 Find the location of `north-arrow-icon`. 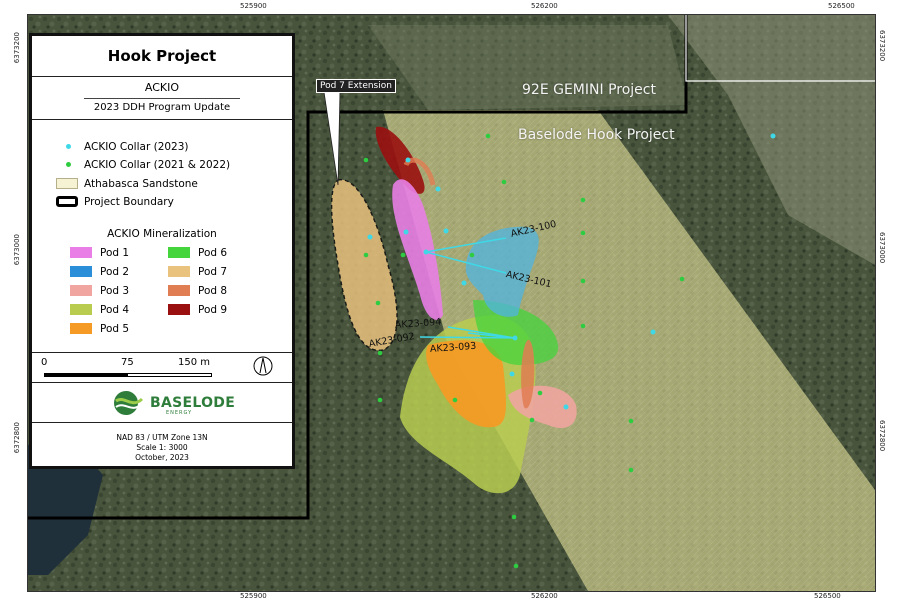

north-arrow-icon is located at coordinates (263, 366).